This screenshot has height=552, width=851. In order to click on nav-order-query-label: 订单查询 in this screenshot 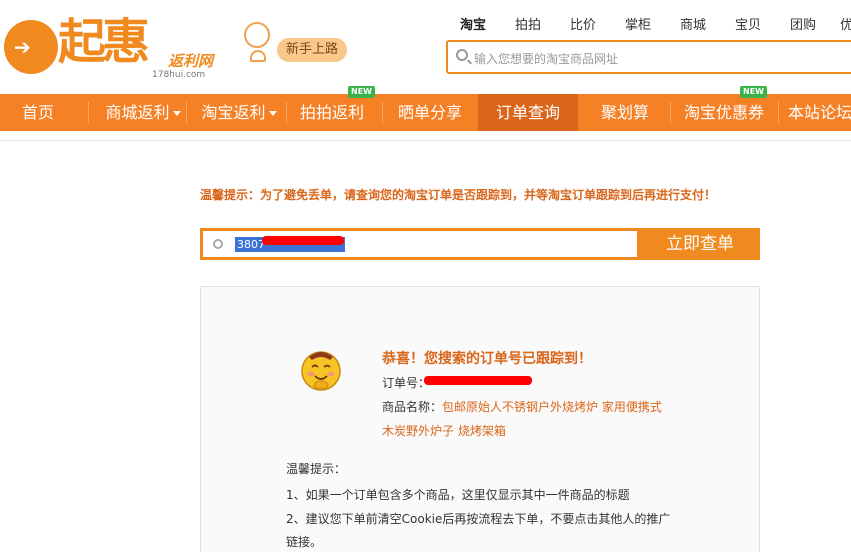, I will do `click(527, 112)`.